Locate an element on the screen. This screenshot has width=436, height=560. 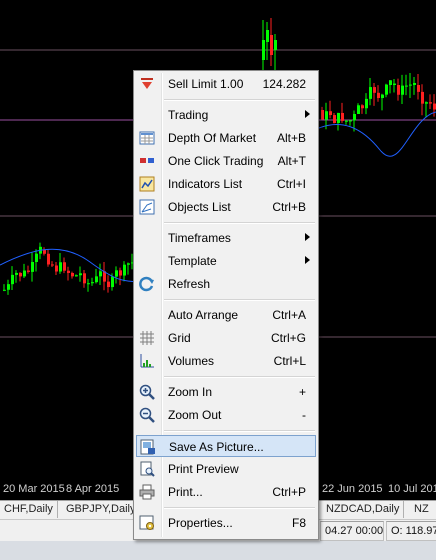
print-icon is located at coordinates (147, 492).